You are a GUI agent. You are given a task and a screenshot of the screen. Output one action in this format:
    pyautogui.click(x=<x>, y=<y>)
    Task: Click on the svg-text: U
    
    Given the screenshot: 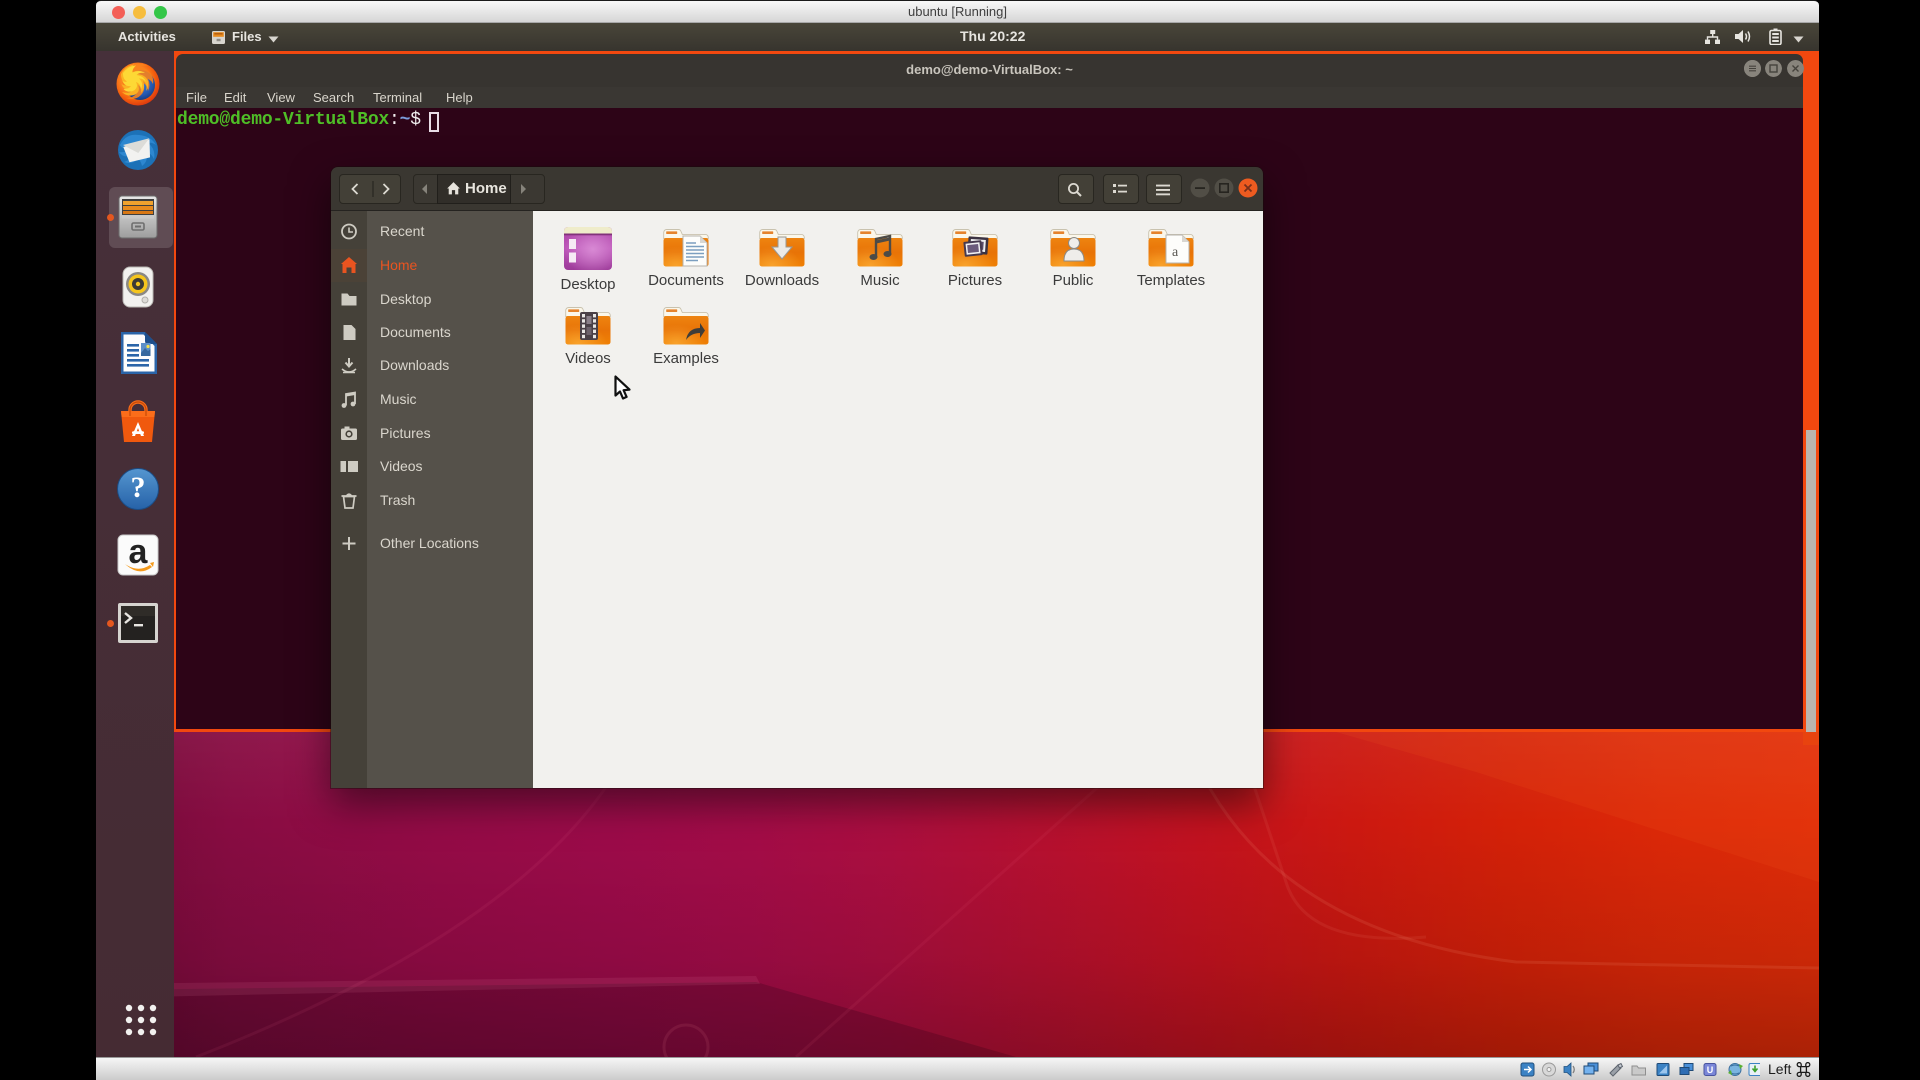 What is the action you would take?
    pyautogui.click(x=1710, y=1070)
    